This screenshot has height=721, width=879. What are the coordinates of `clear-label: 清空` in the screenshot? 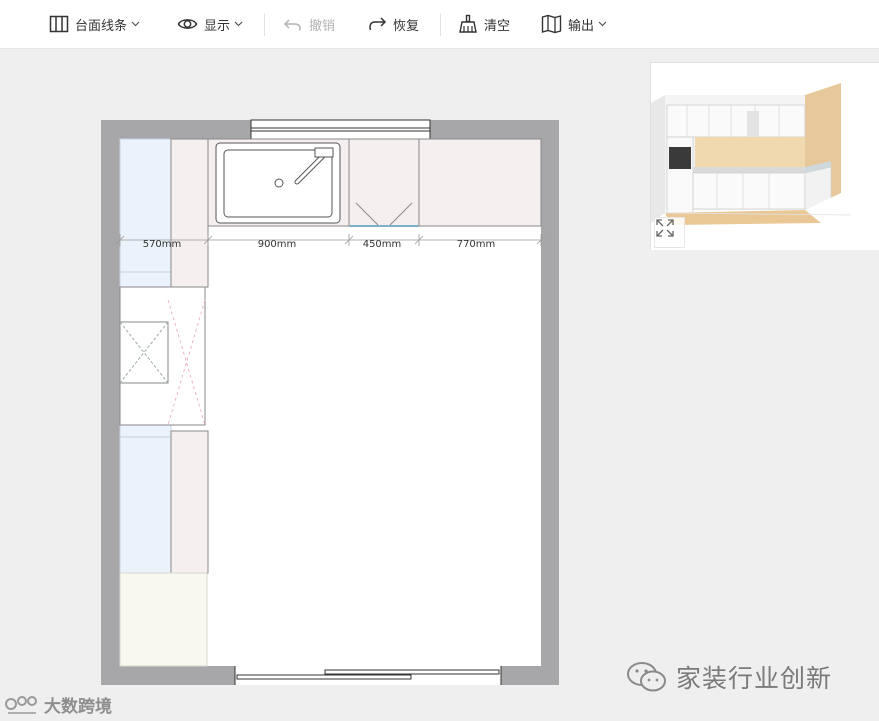 It's located at (497, 26).